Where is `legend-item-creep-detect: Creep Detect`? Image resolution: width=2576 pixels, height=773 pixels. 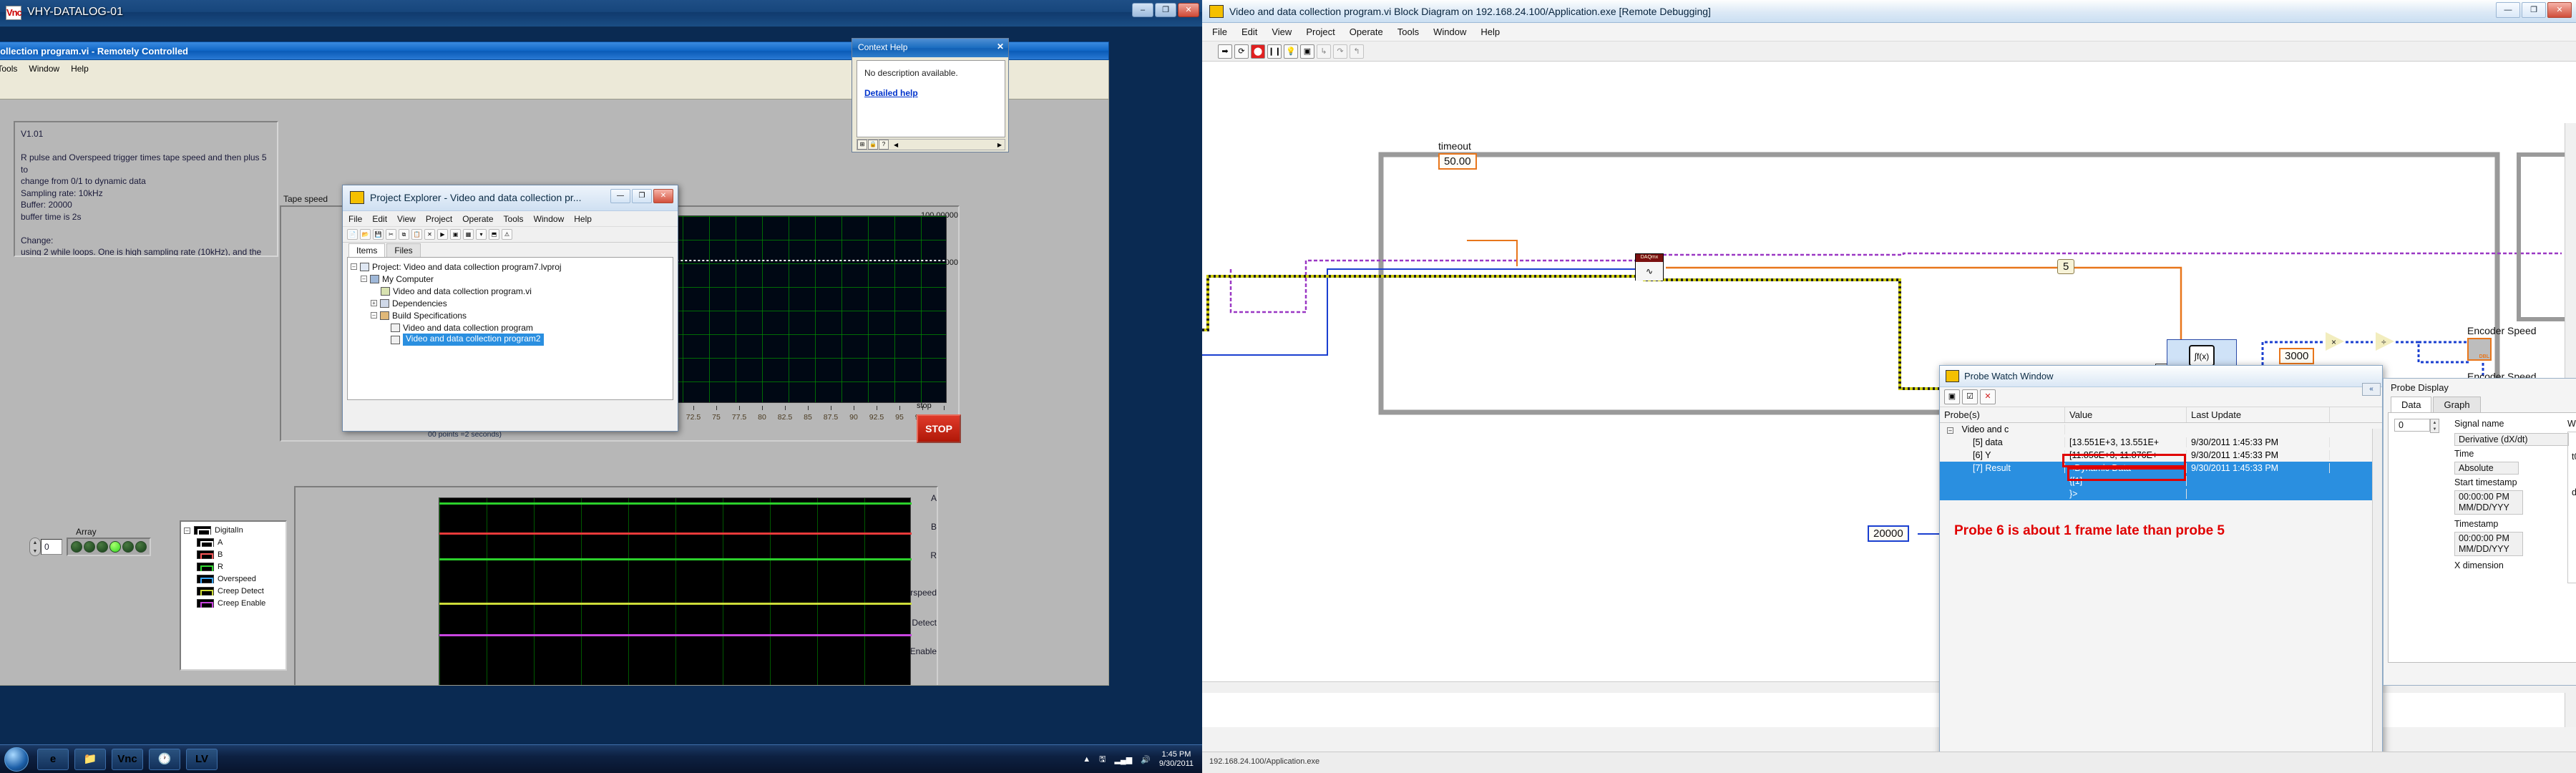
legend-item-creep-detect: Creep Detect is located at coordinates (240, 591).